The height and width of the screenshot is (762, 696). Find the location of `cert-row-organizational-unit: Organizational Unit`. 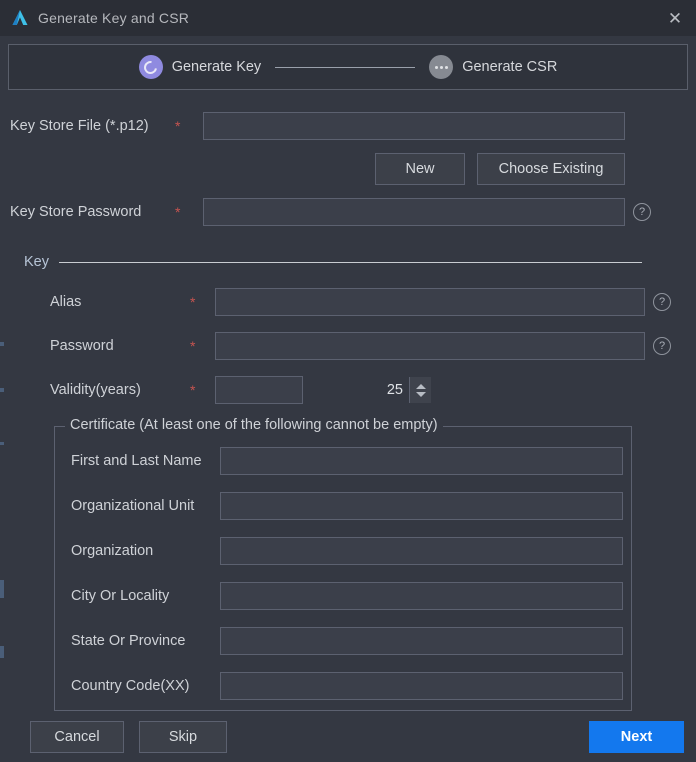

cert-row-organizational-unit: Organizational Unit is located at coordinates (343, 506).